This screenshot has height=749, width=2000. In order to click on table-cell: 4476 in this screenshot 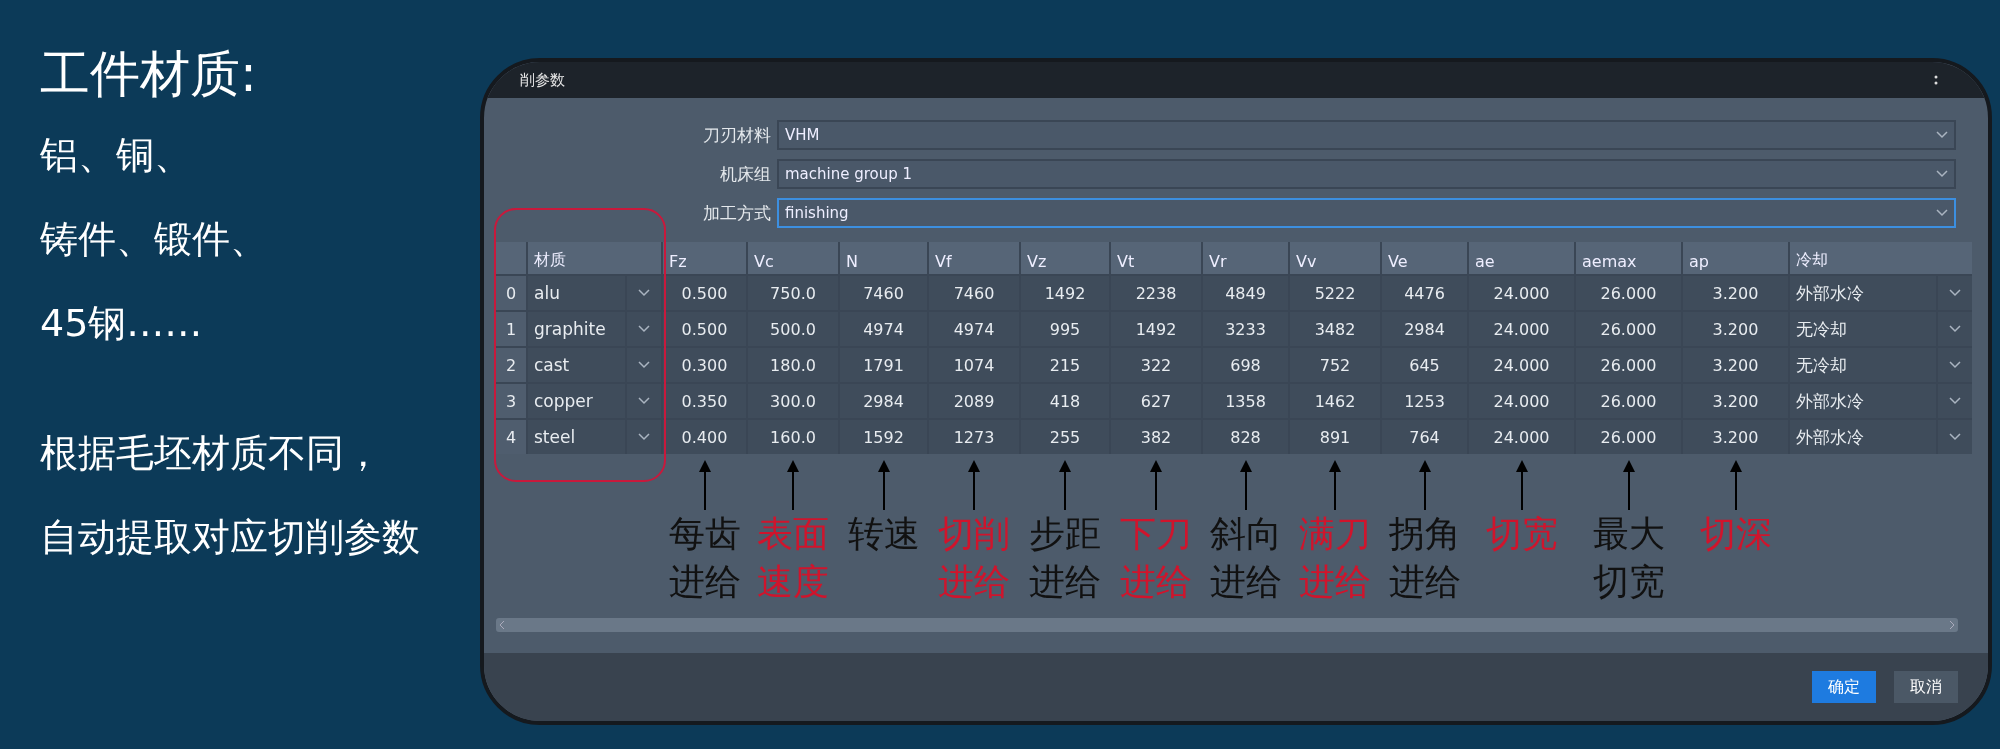, I will do `click(1424, 293)`.